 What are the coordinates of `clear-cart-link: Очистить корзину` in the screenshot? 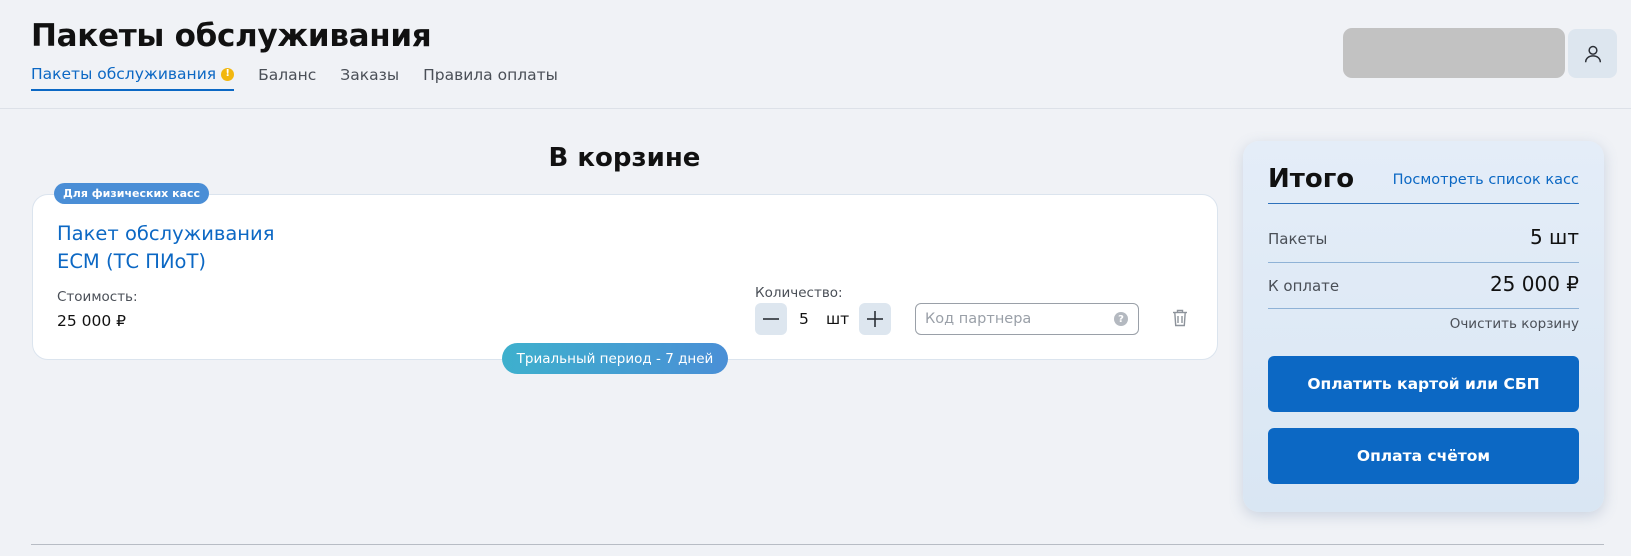 It's located at (1514, 324).